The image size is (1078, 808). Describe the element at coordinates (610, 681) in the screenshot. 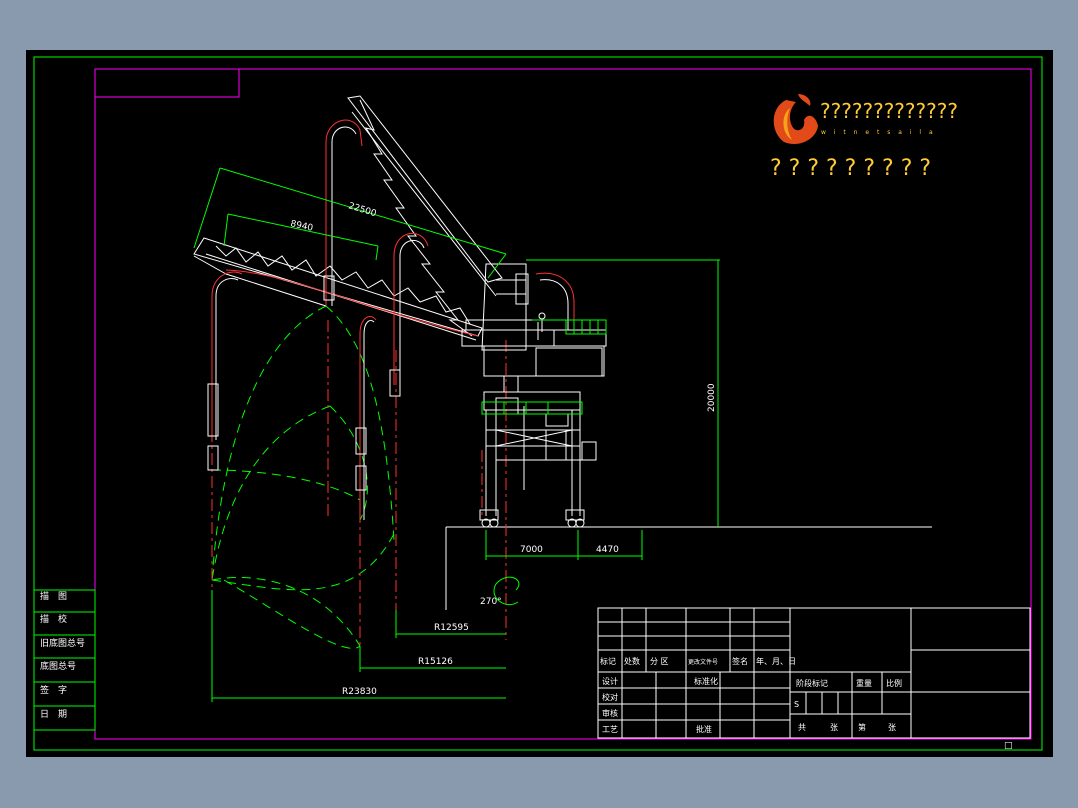

I see `tb-row-label: 设计` at that location.